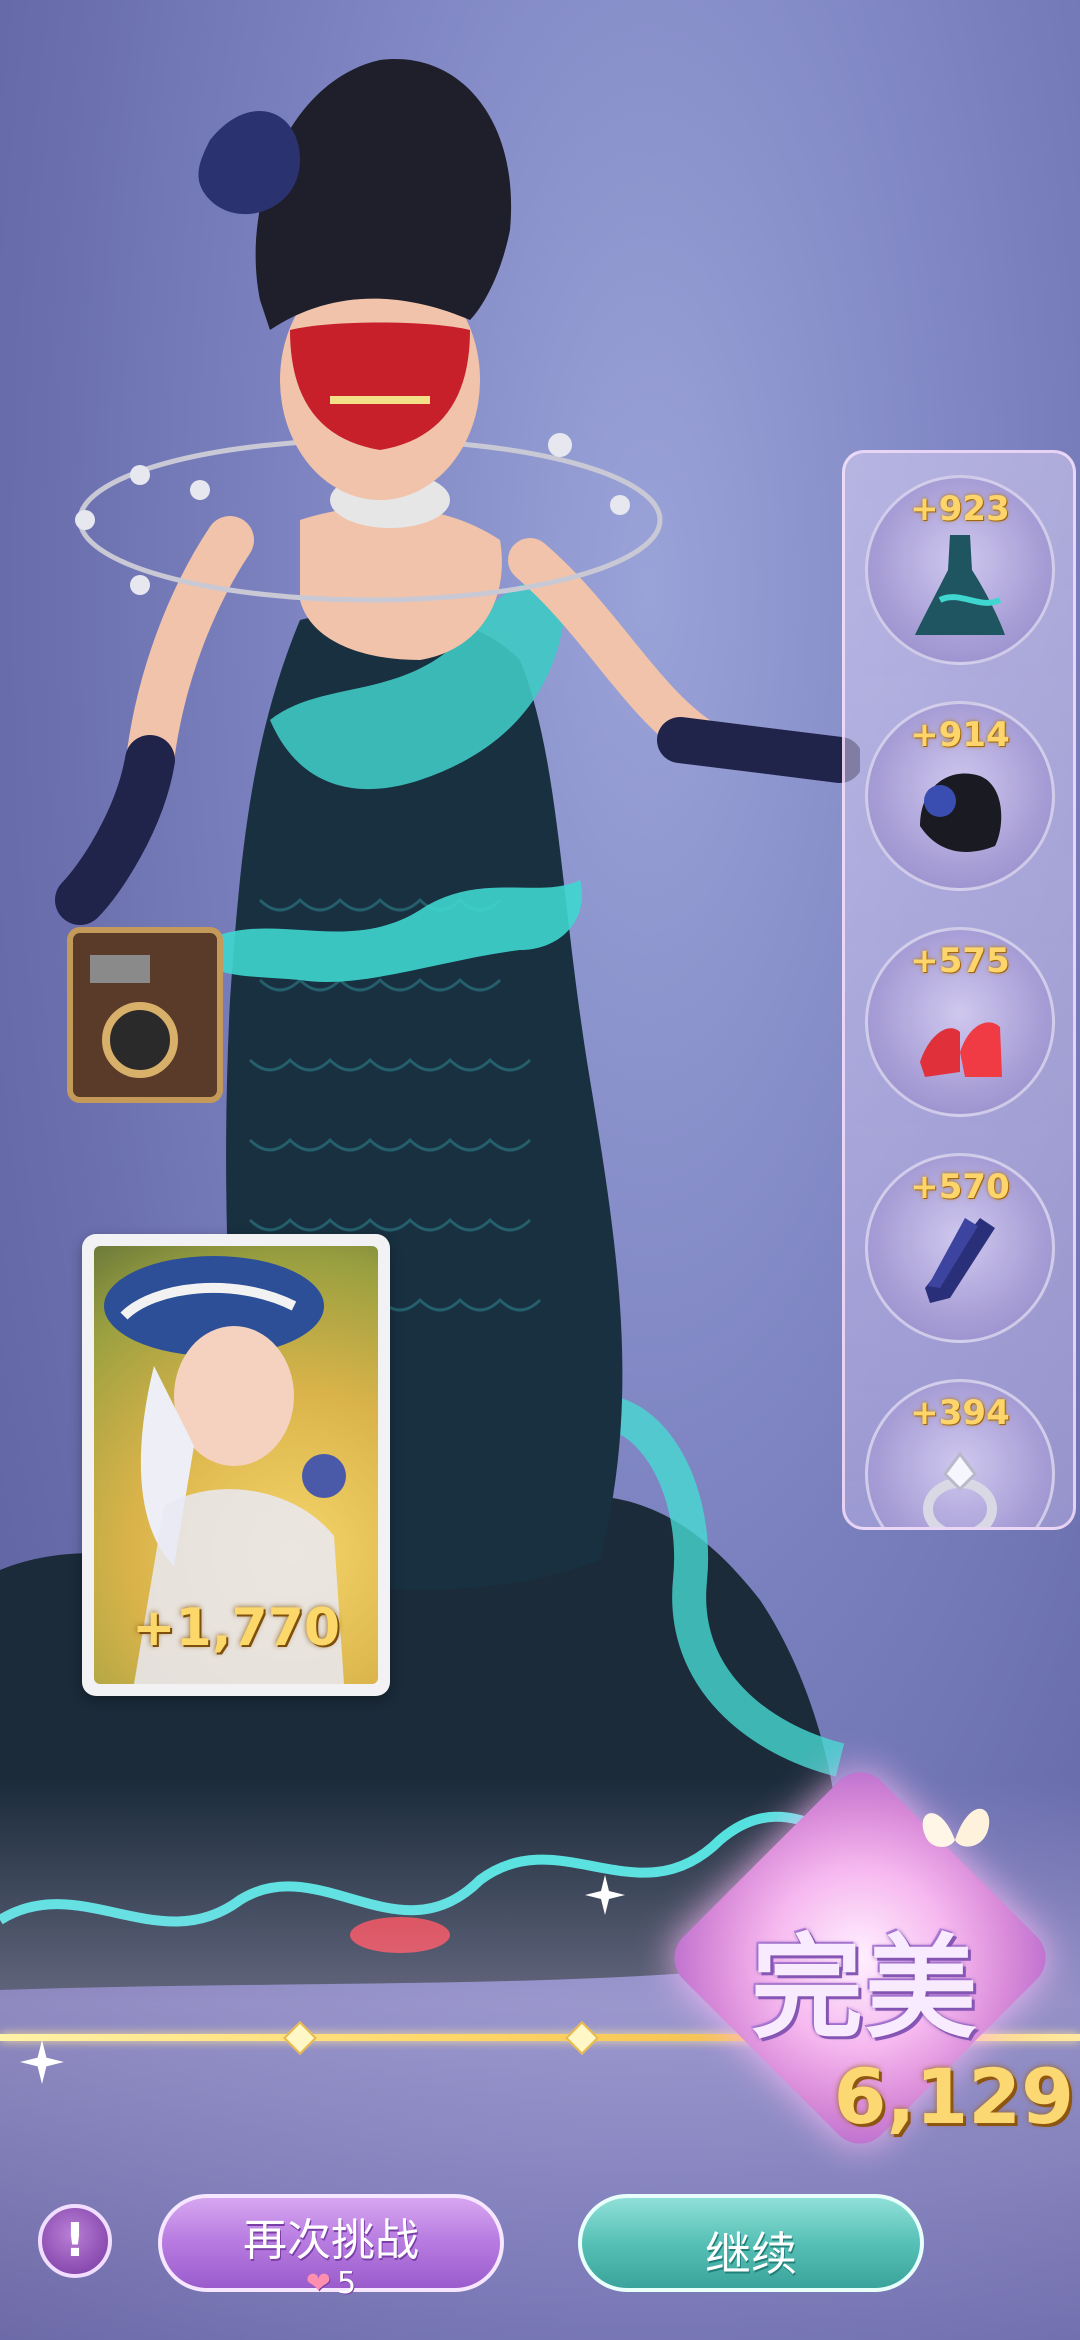  I want to click on ring-icon, so click(960, 1489).